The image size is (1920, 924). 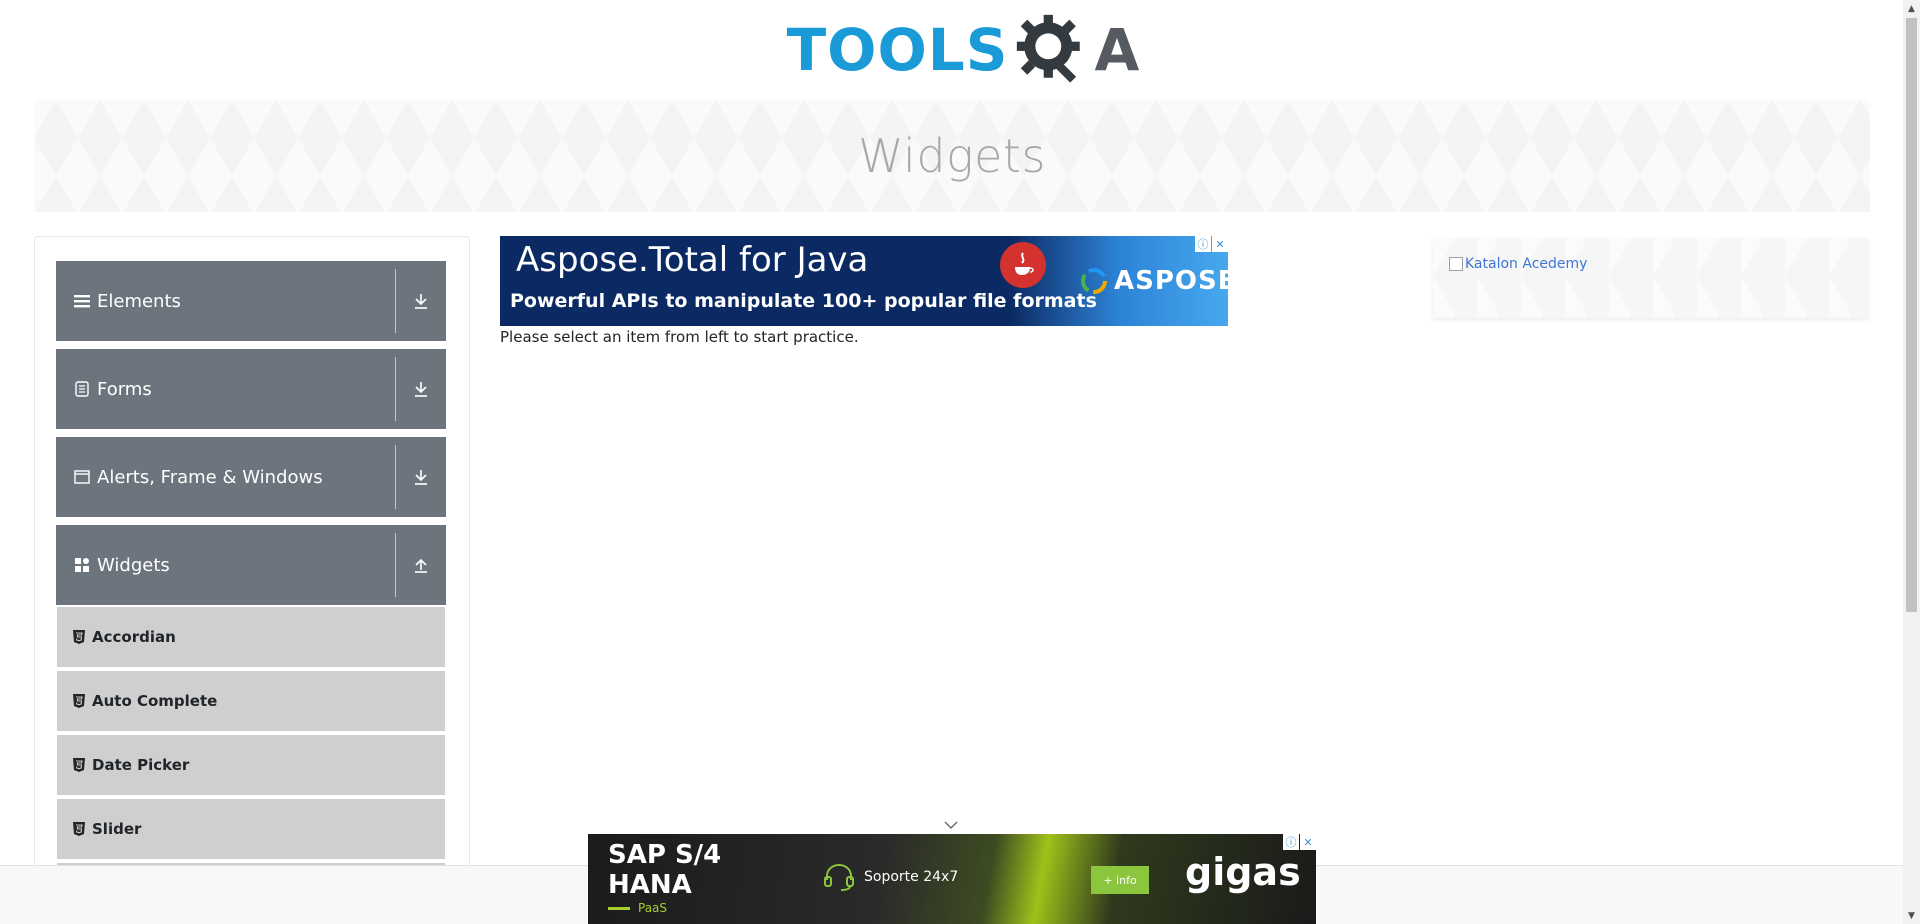 I want to click on broken-image-icon, so click(x=1456, y=264).